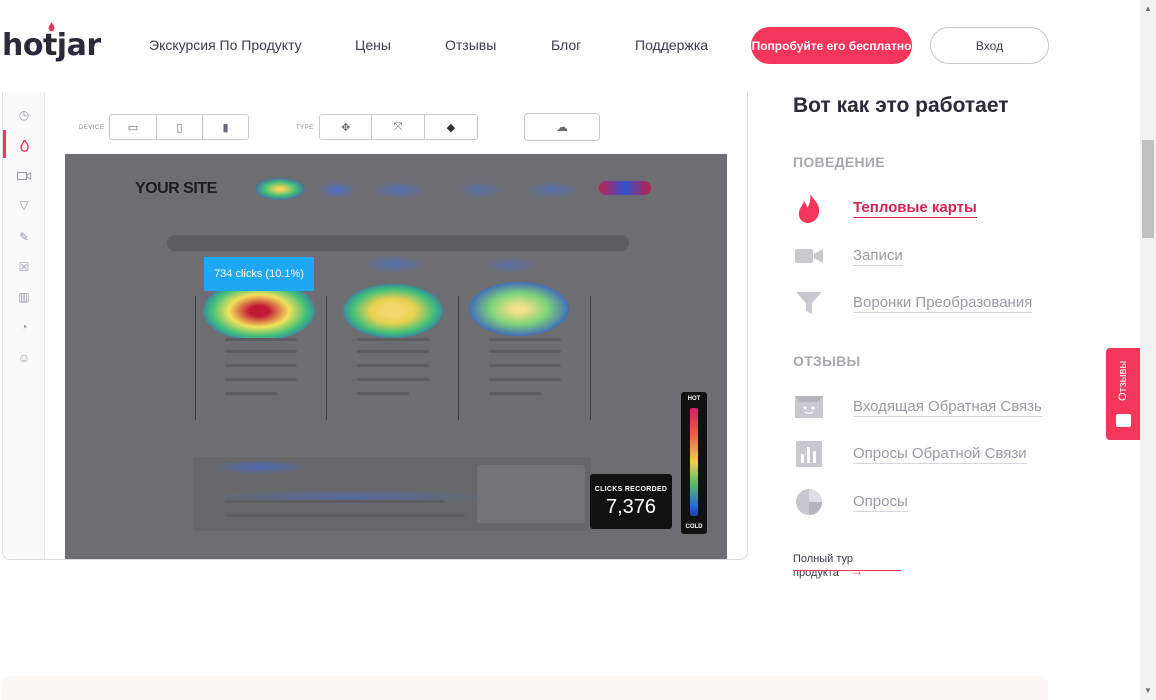 This screenshot has height=700, width=1156. What do you see at coordinates (839, 162) in the screenshot?
I see `section-behavior-heading: ПОВЕДЕНИЕ` at bounding box center [839, 162].